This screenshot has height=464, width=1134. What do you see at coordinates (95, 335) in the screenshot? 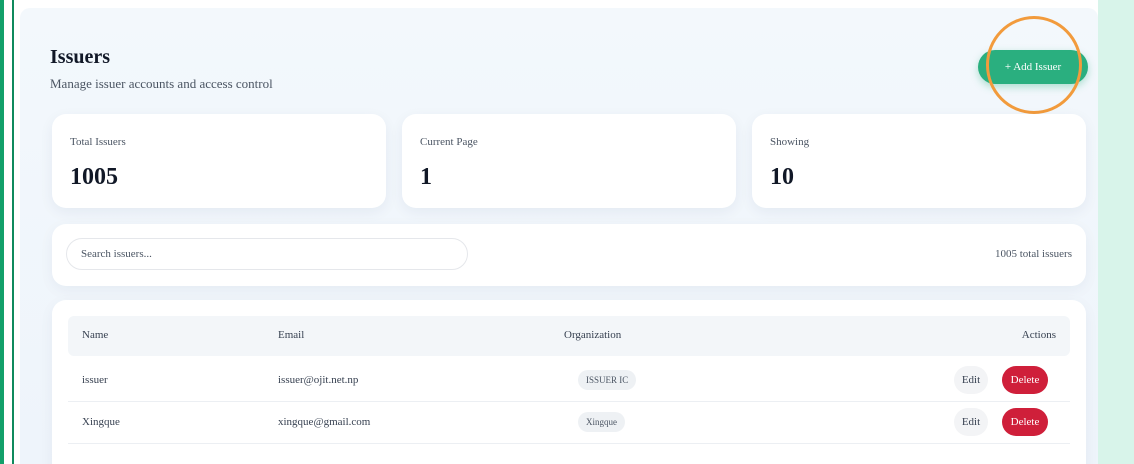
I see `column-header-name: Name` at bounding box center [95, 335].